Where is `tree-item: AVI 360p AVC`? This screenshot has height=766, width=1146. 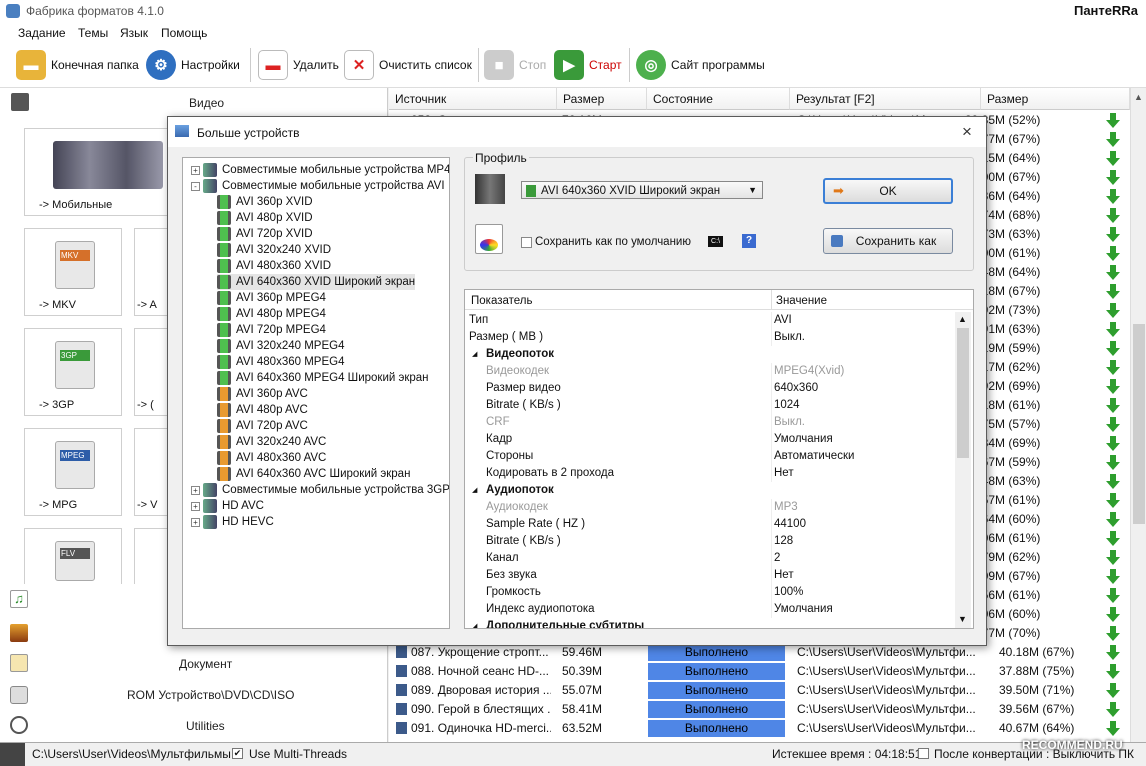
tree-item: AVI 360p AVC is located at coordinates (262, 394).